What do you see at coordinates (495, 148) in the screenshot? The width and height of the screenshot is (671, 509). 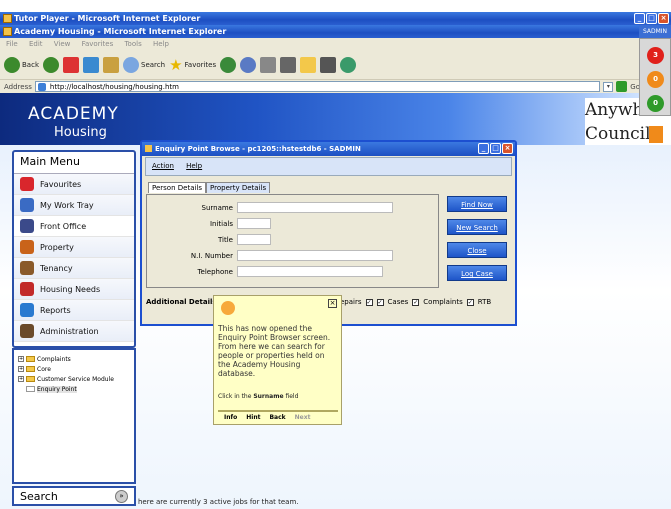 I see `dialog-maximize-icon: □` at bounding box center [495, 148].